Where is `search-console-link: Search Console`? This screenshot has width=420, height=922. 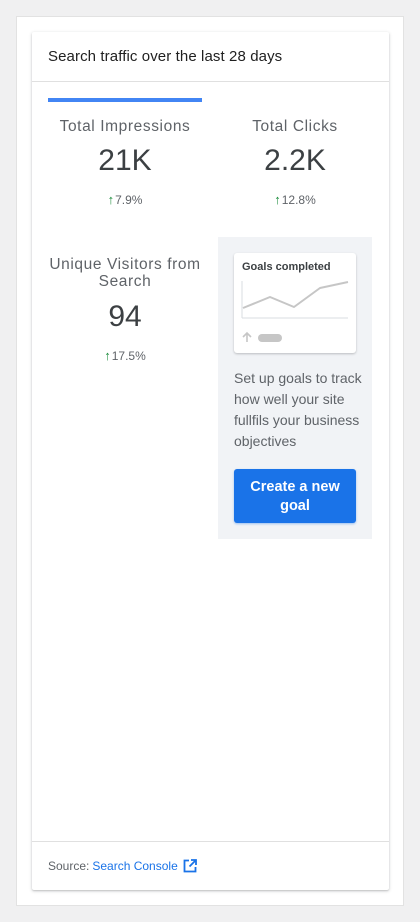
search-console-link: Search Console is located at coordinates (134, 866).